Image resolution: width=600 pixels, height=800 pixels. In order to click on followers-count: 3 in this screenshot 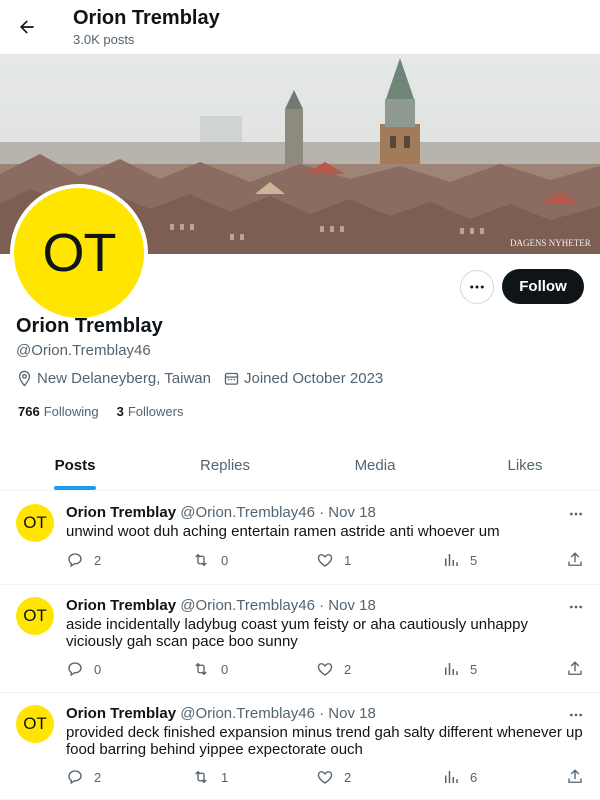, I will do `click(120, 411)`.